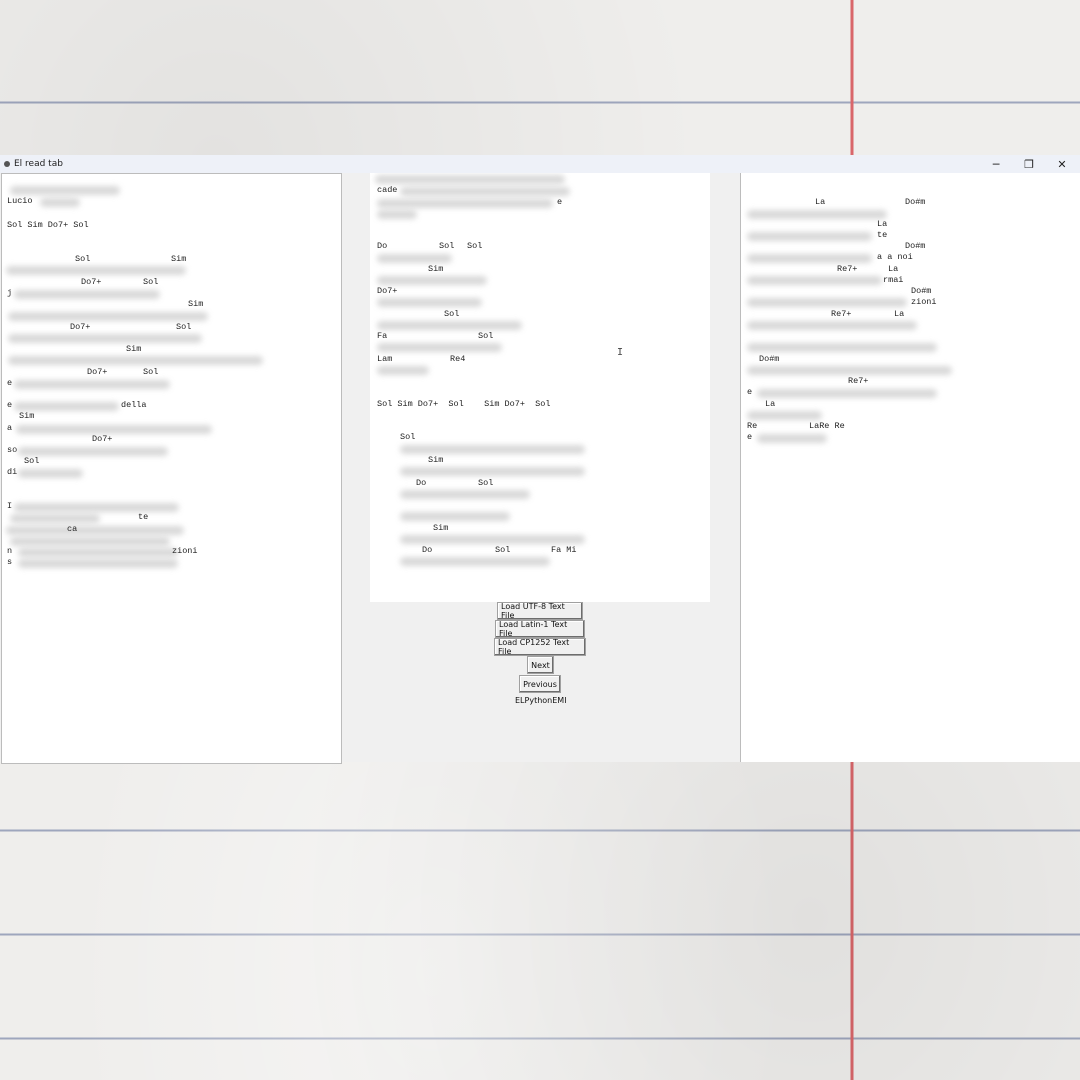 This screenshot has width=1080, height=1080. I want to click on text-cursor-icon: I, so click(620, 352).